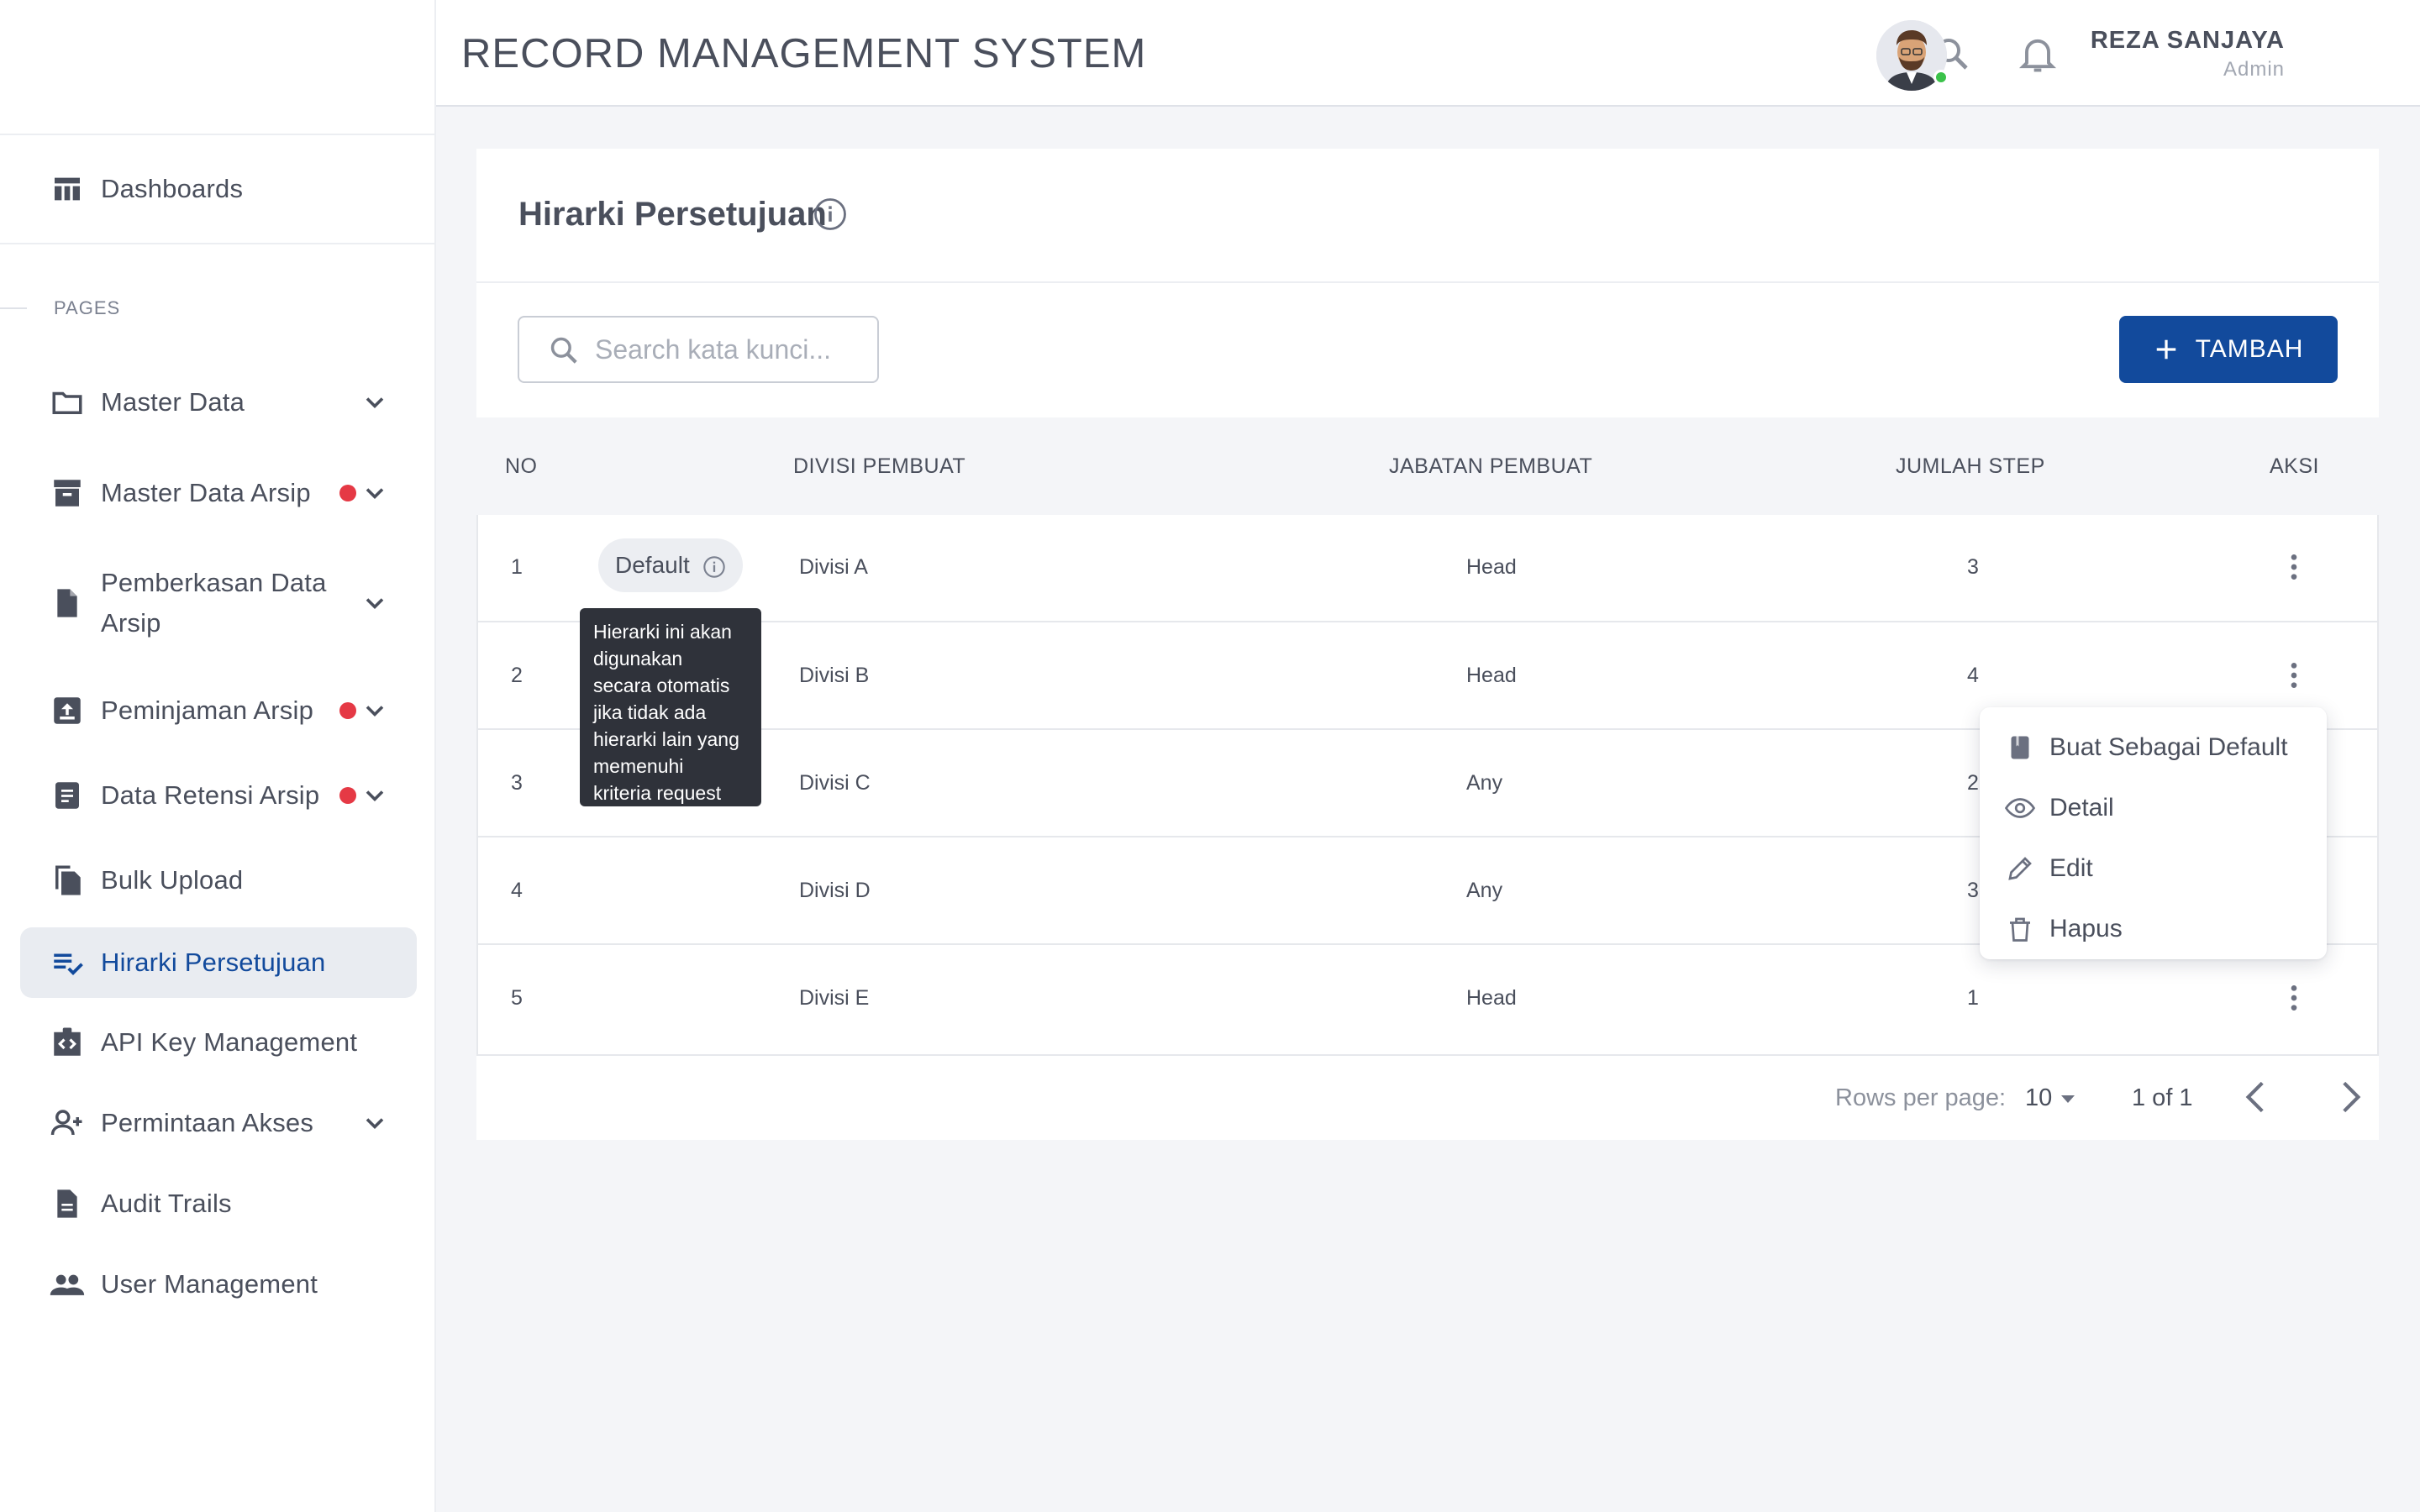  I want to click on sidebar-item-label: Audit Trails, so click(166, 1203).